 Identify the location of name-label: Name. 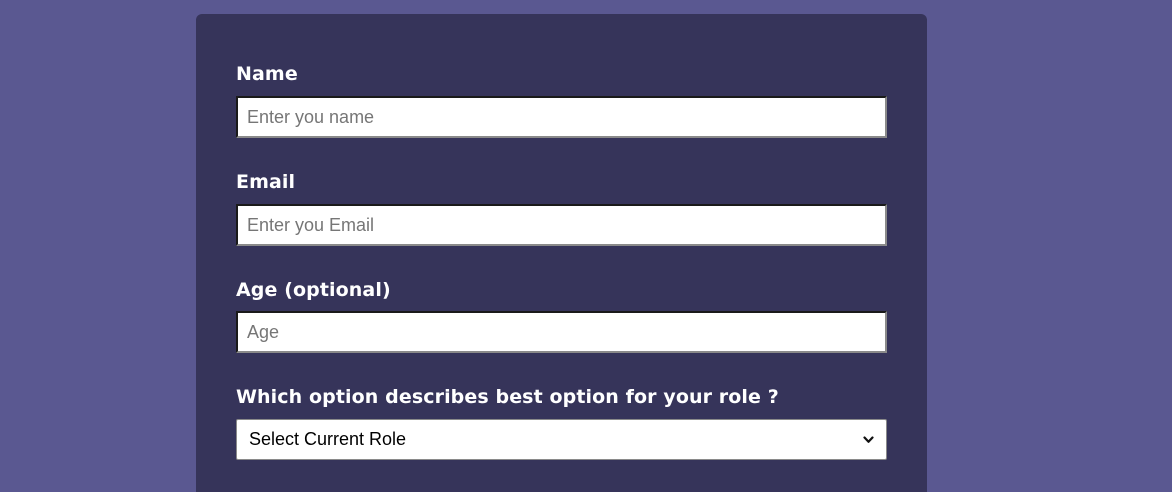
(267, 74).